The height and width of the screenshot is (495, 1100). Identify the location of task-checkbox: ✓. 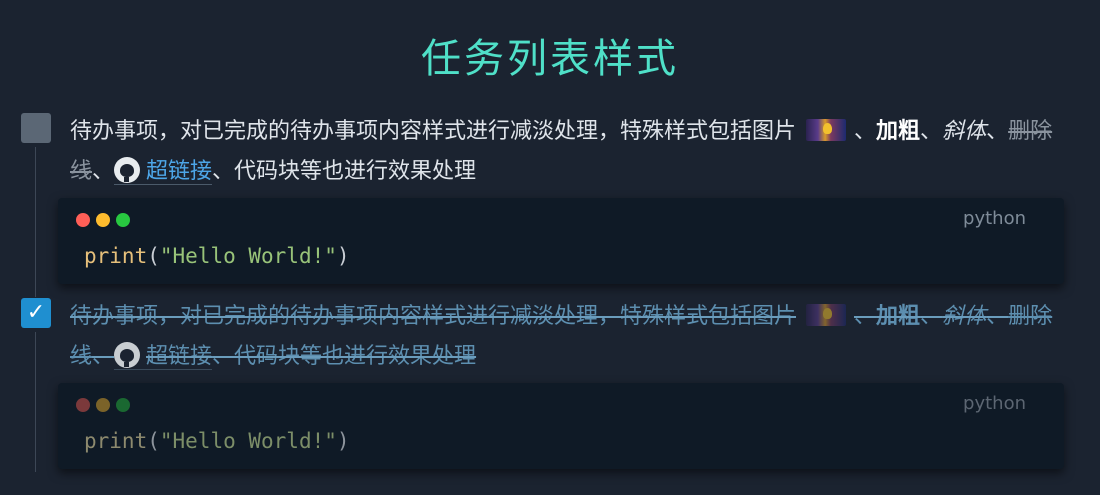
(36, 313).